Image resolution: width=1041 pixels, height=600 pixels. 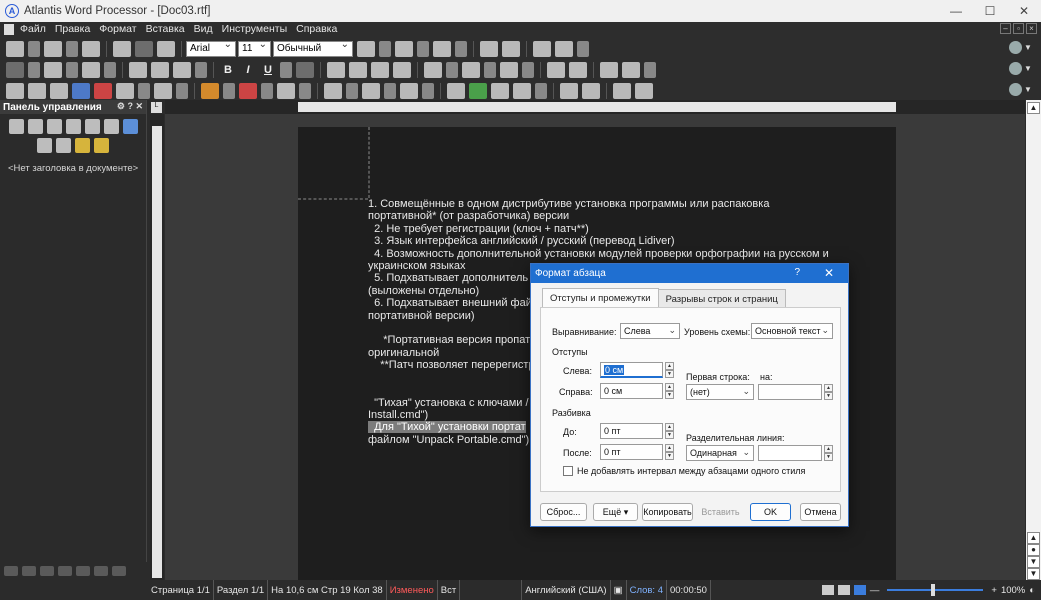 What do you see at coordinates (111, 126) in the screenshot?
I see `list-view-icon` at bounding box center [111, 126].